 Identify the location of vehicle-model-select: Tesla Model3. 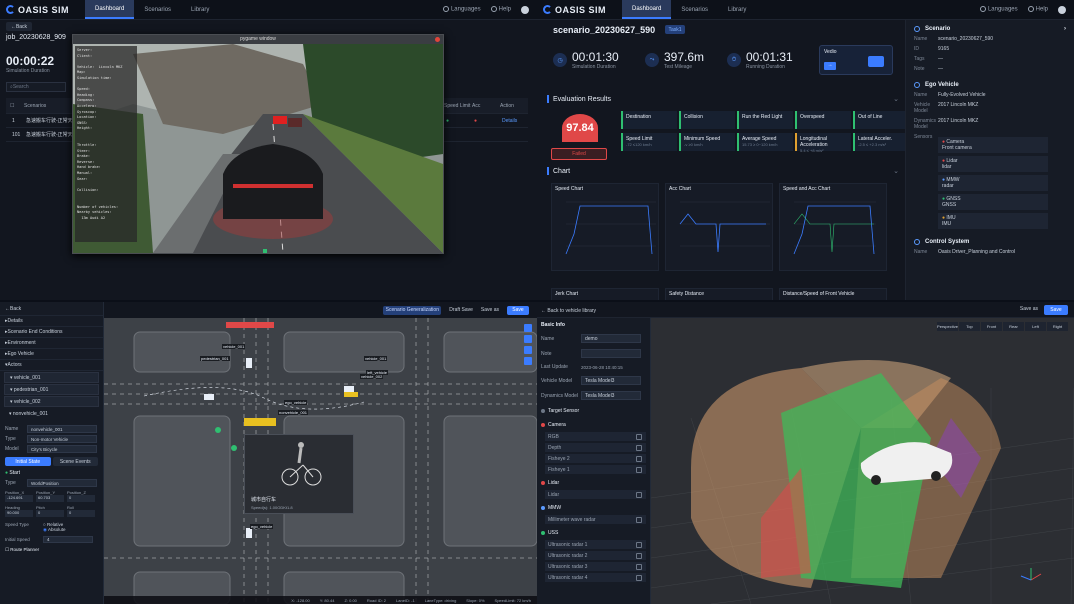
(611, 380).